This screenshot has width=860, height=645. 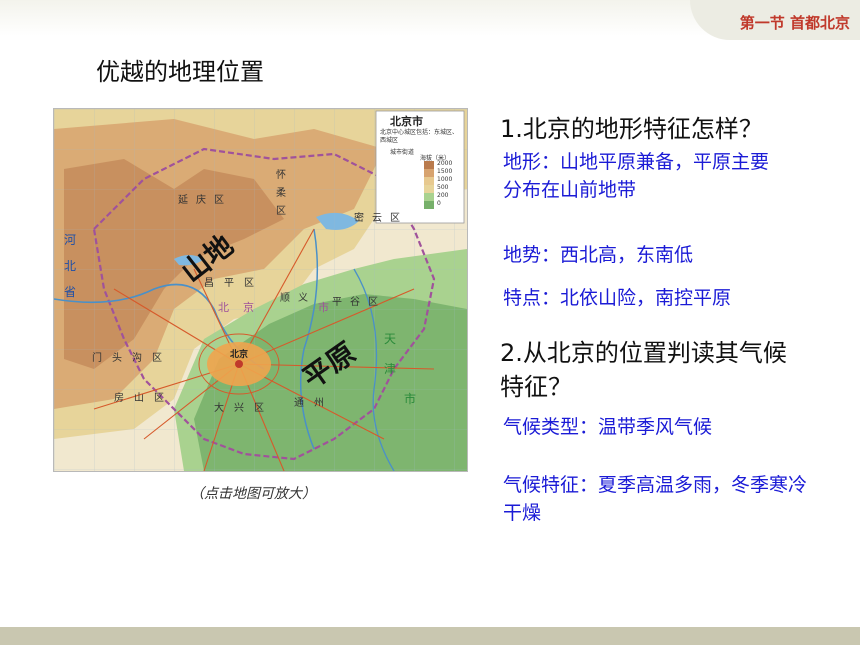 I want to click on answer-1-feature: 特点：北依山险，南控平原, so click(x=617, y=298).